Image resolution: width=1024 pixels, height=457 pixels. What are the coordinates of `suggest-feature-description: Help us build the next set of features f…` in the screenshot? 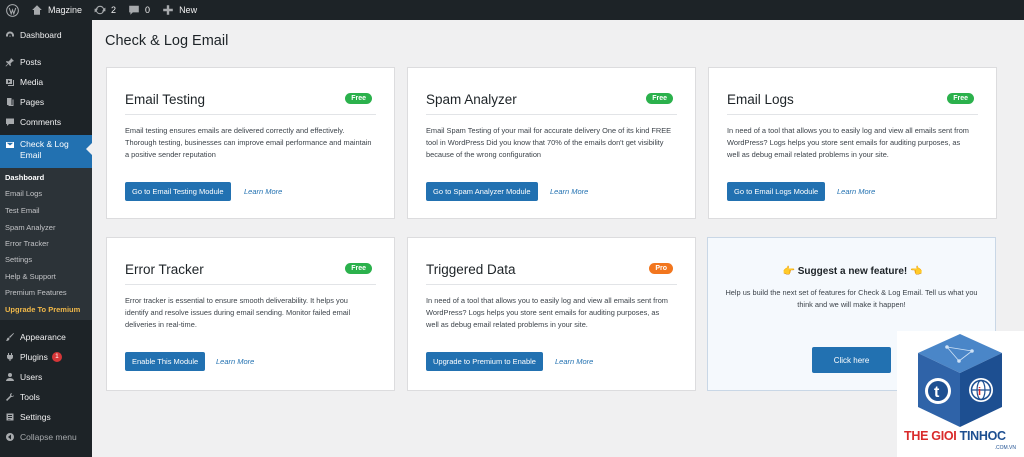 It's located at (851, 299).